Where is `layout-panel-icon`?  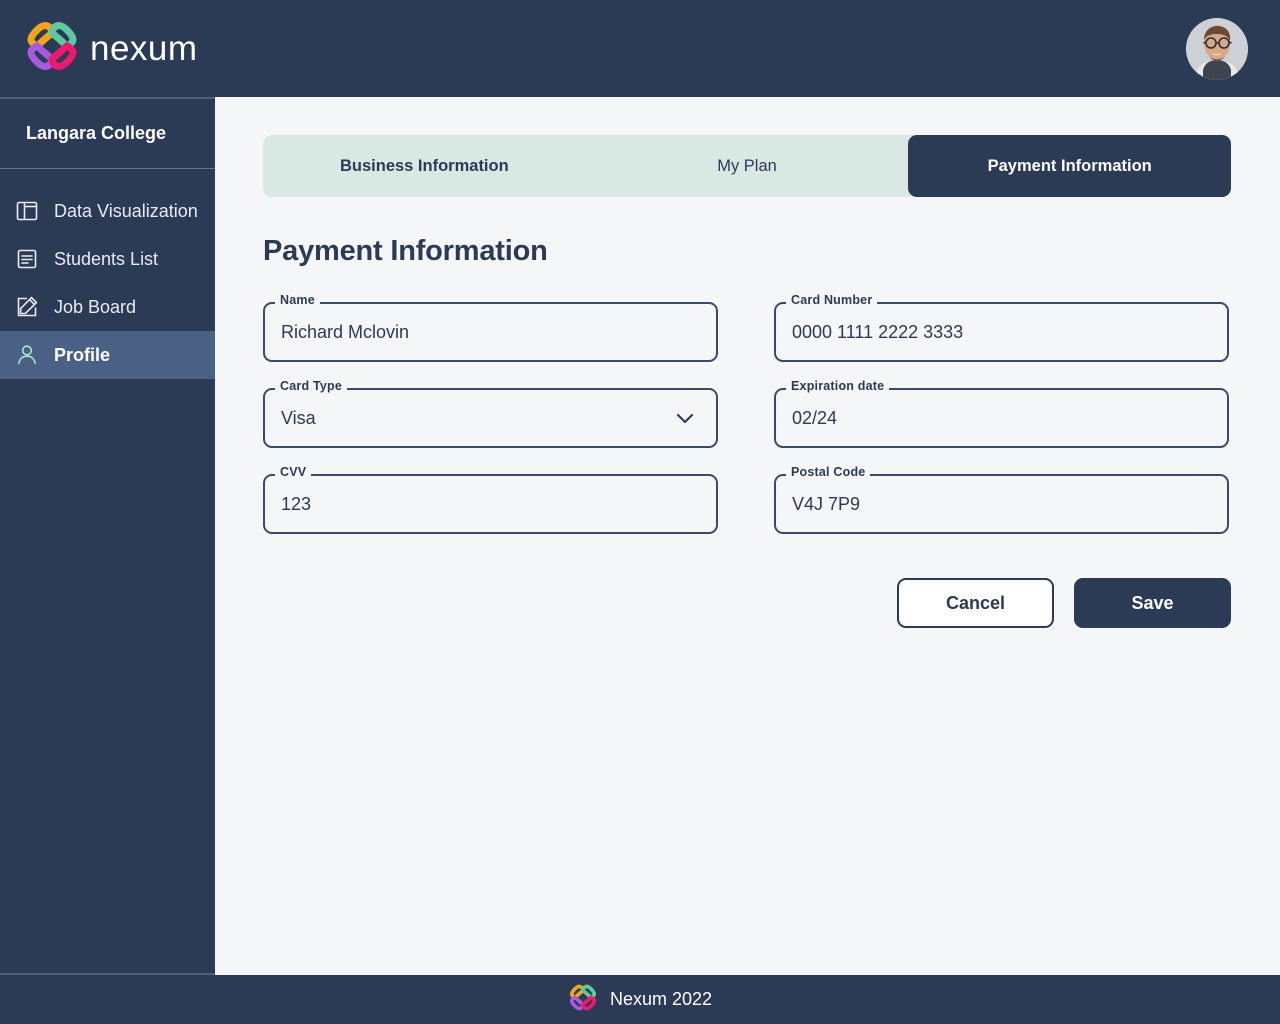 layout-panel-icon is located at coordinates (27, 211).